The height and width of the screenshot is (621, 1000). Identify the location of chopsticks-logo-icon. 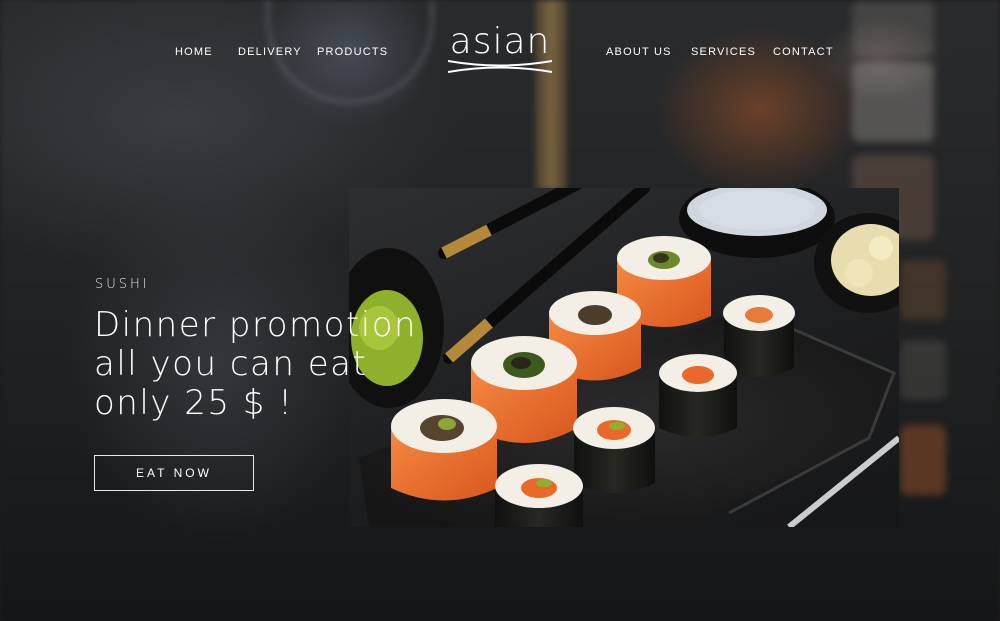
(500, 66).